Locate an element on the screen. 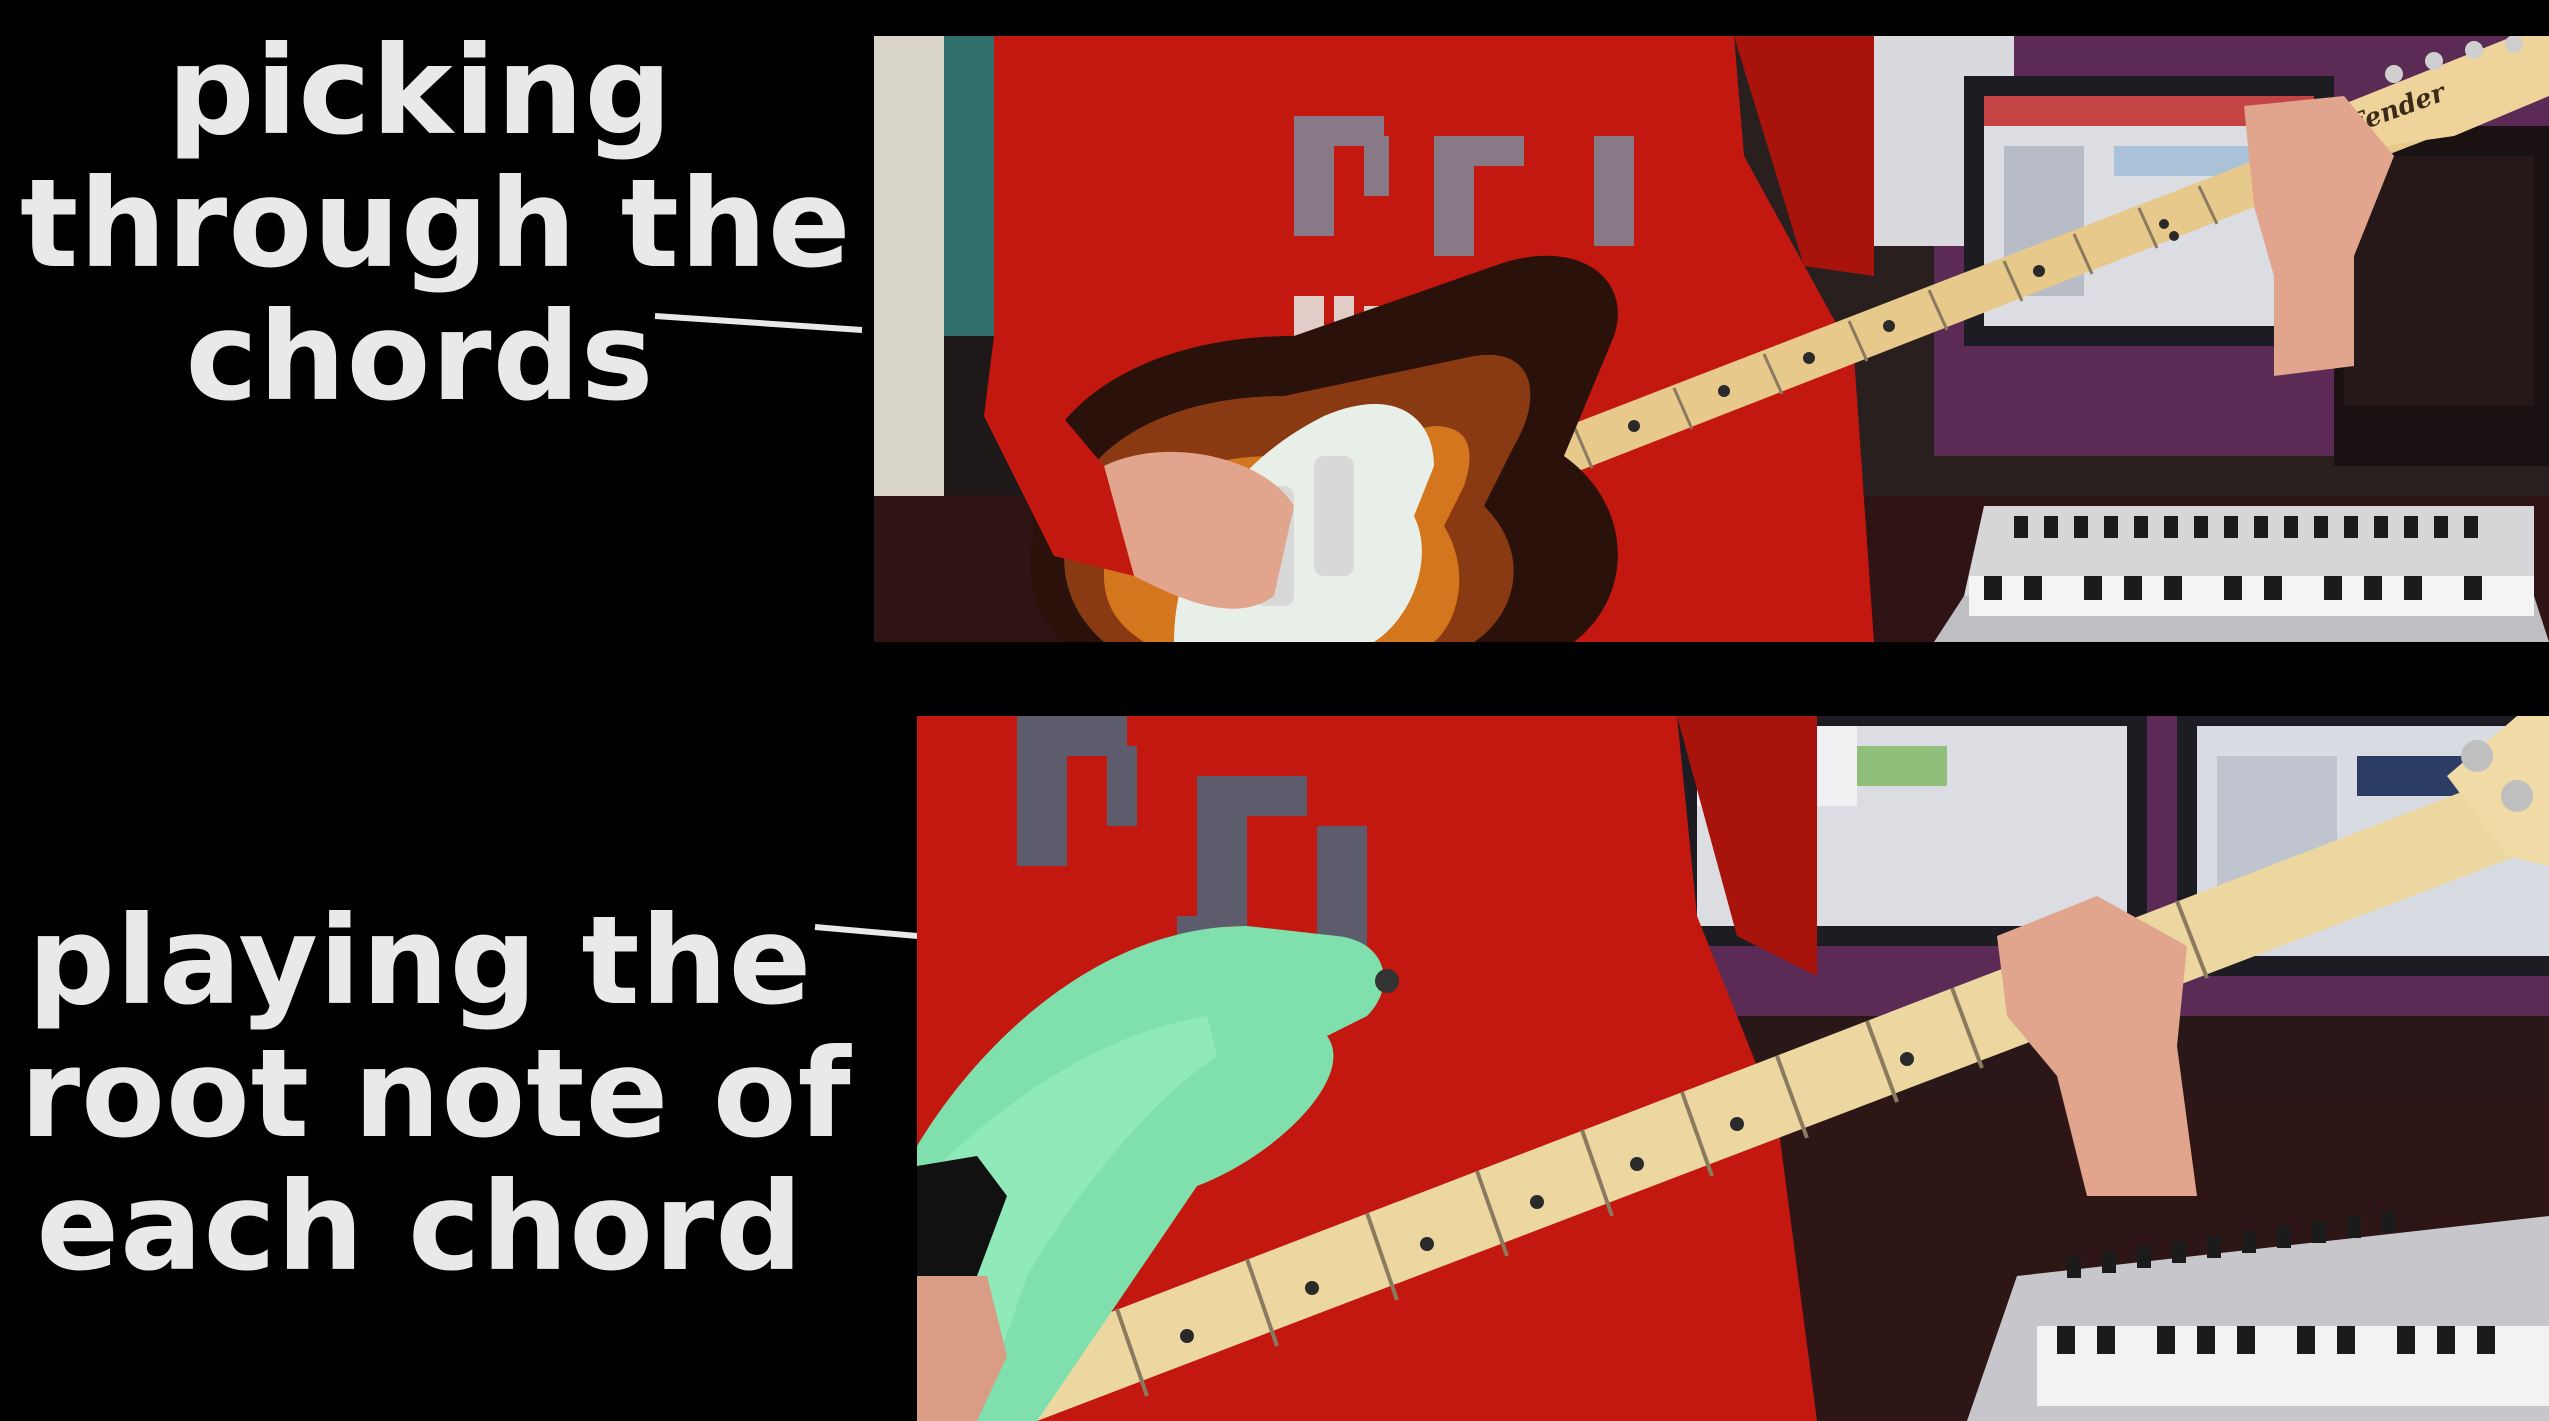 The image size is (2549, 1421). leader-line-top is located at coordinates (758, 323).